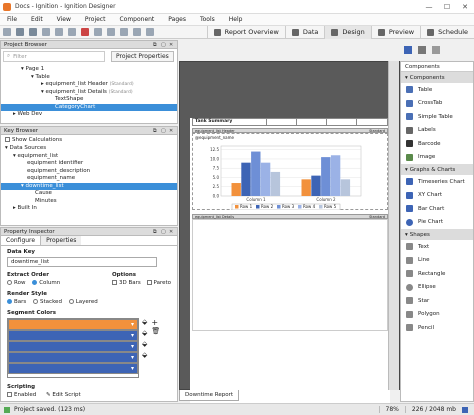  I want to click on key-cause: Cause, so click(89, 194).